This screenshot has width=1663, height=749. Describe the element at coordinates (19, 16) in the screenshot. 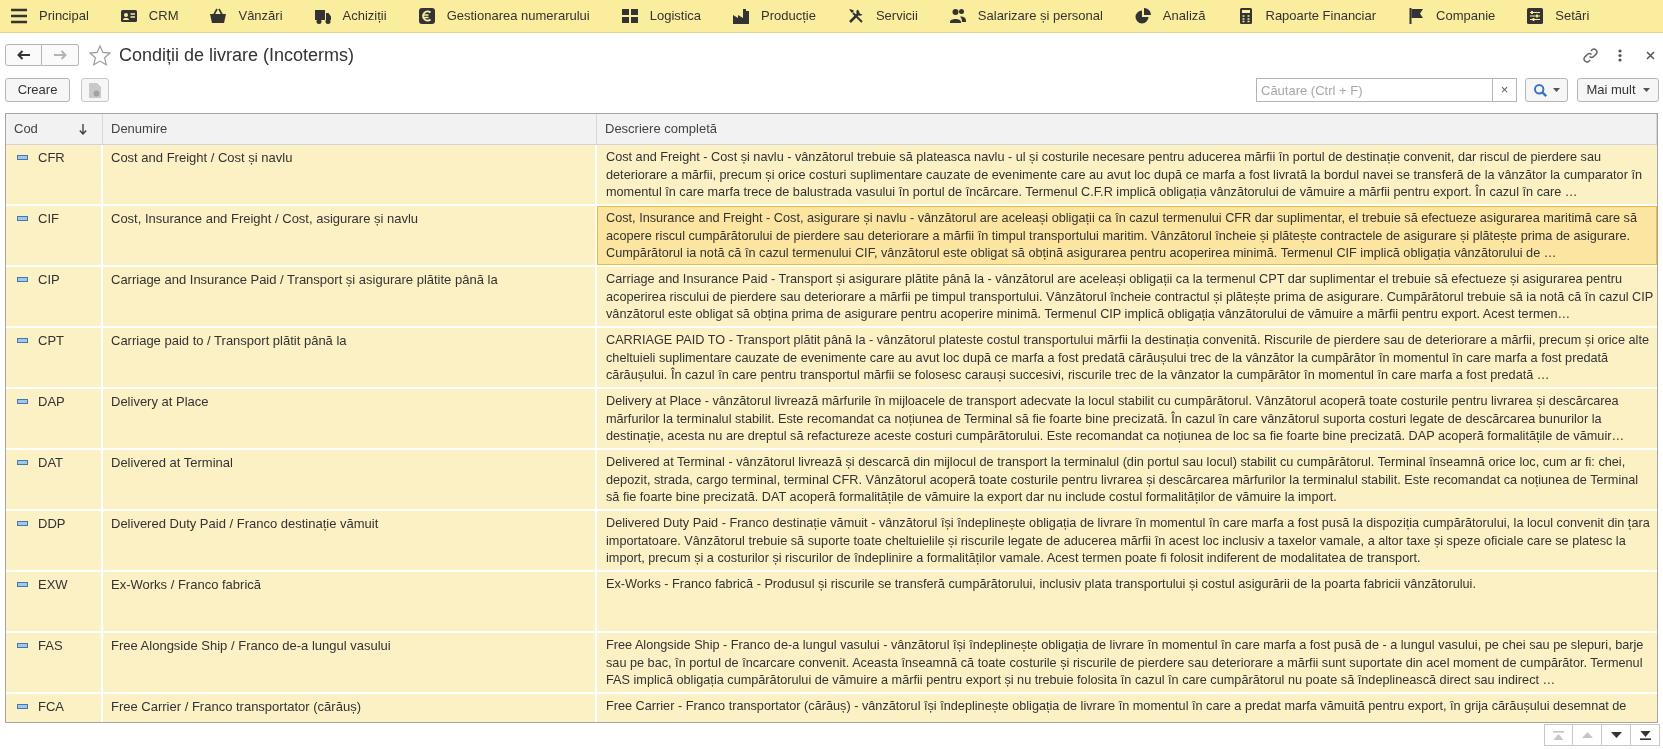

I see `menu-icon` at that location.